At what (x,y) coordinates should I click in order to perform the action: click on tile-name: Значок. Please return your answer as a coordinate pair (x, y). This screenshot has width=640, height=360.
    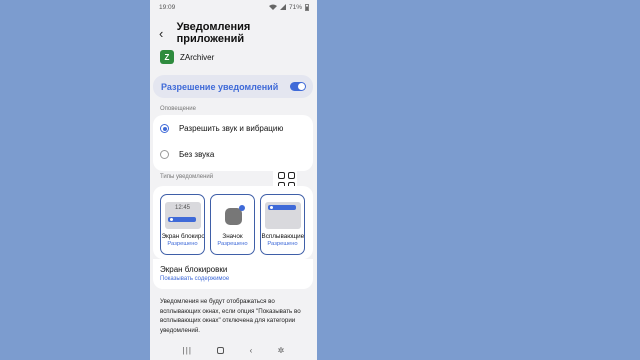
    Looking at the image, I should click on (232, 236).